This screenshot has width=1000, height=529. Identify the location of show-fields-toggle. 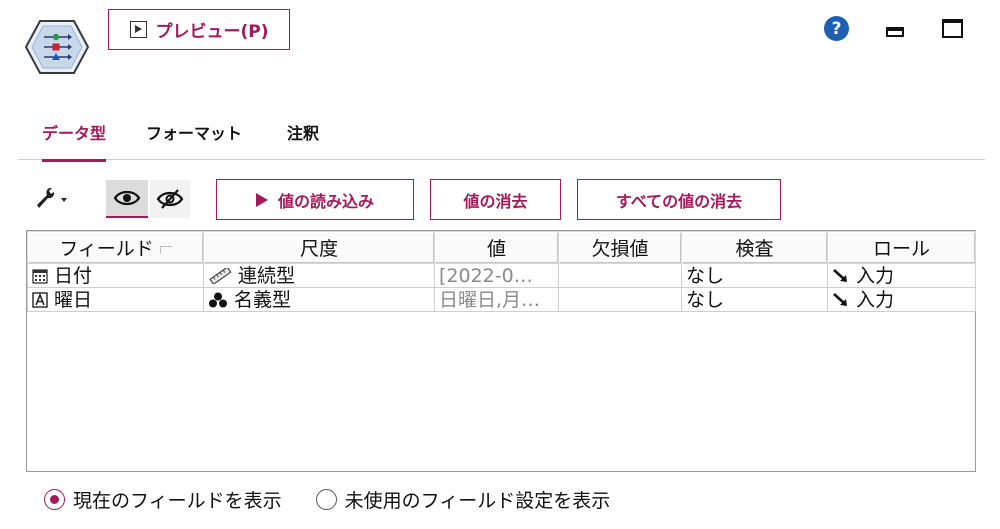
(127, 199).